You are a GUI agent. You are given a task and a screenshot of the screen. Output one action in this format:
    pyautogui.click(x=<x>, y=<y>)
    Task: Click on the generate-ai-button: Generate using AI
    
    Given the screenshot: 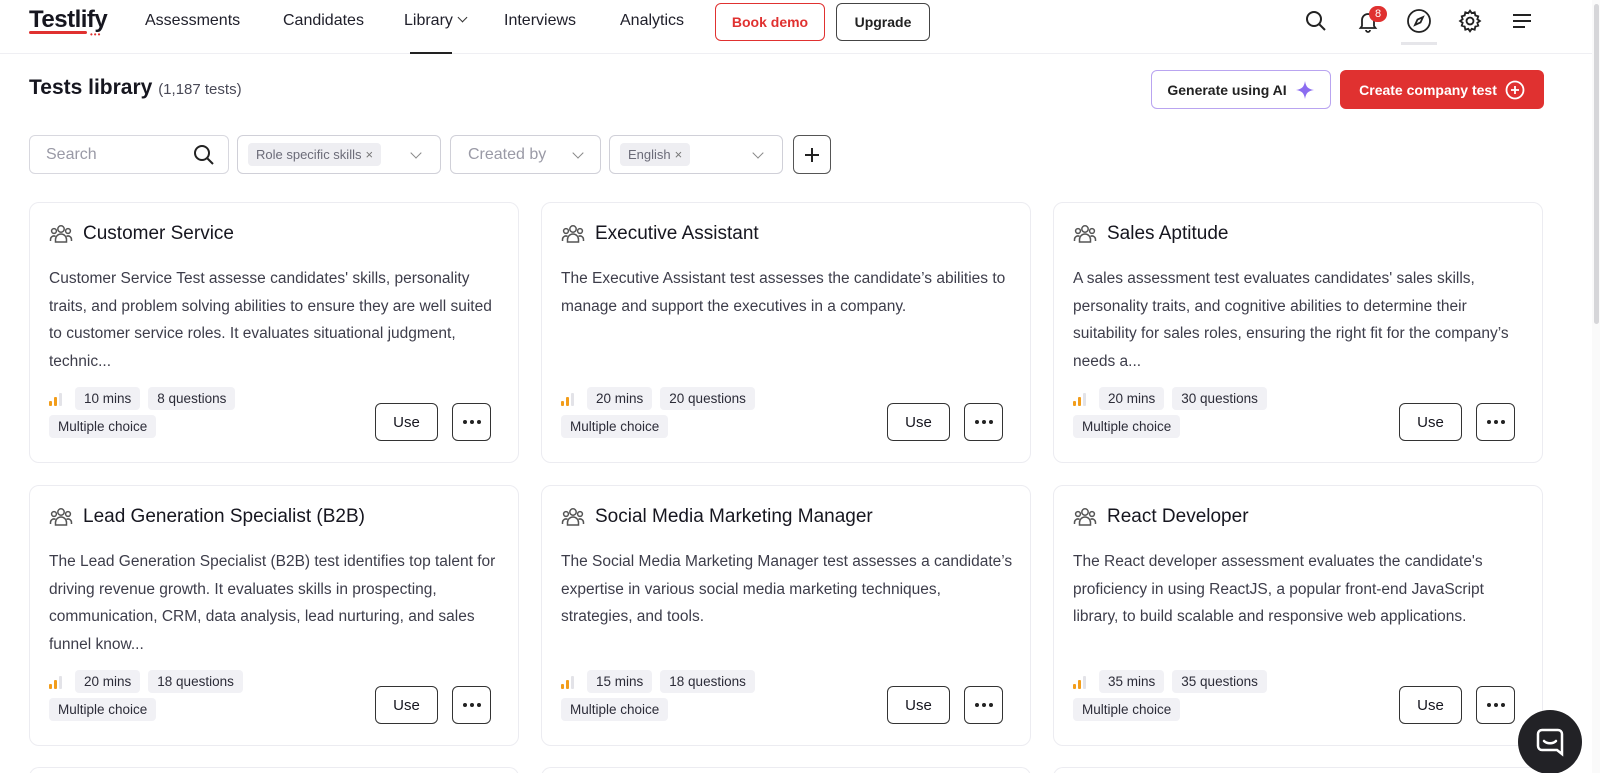 What is the action you would take?
    pyautogui.click(x=1241, y=89)
    